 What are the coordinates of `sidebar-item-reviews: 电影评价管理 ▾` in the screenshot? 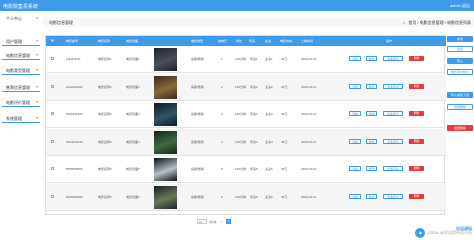 It's located at (21, 102).